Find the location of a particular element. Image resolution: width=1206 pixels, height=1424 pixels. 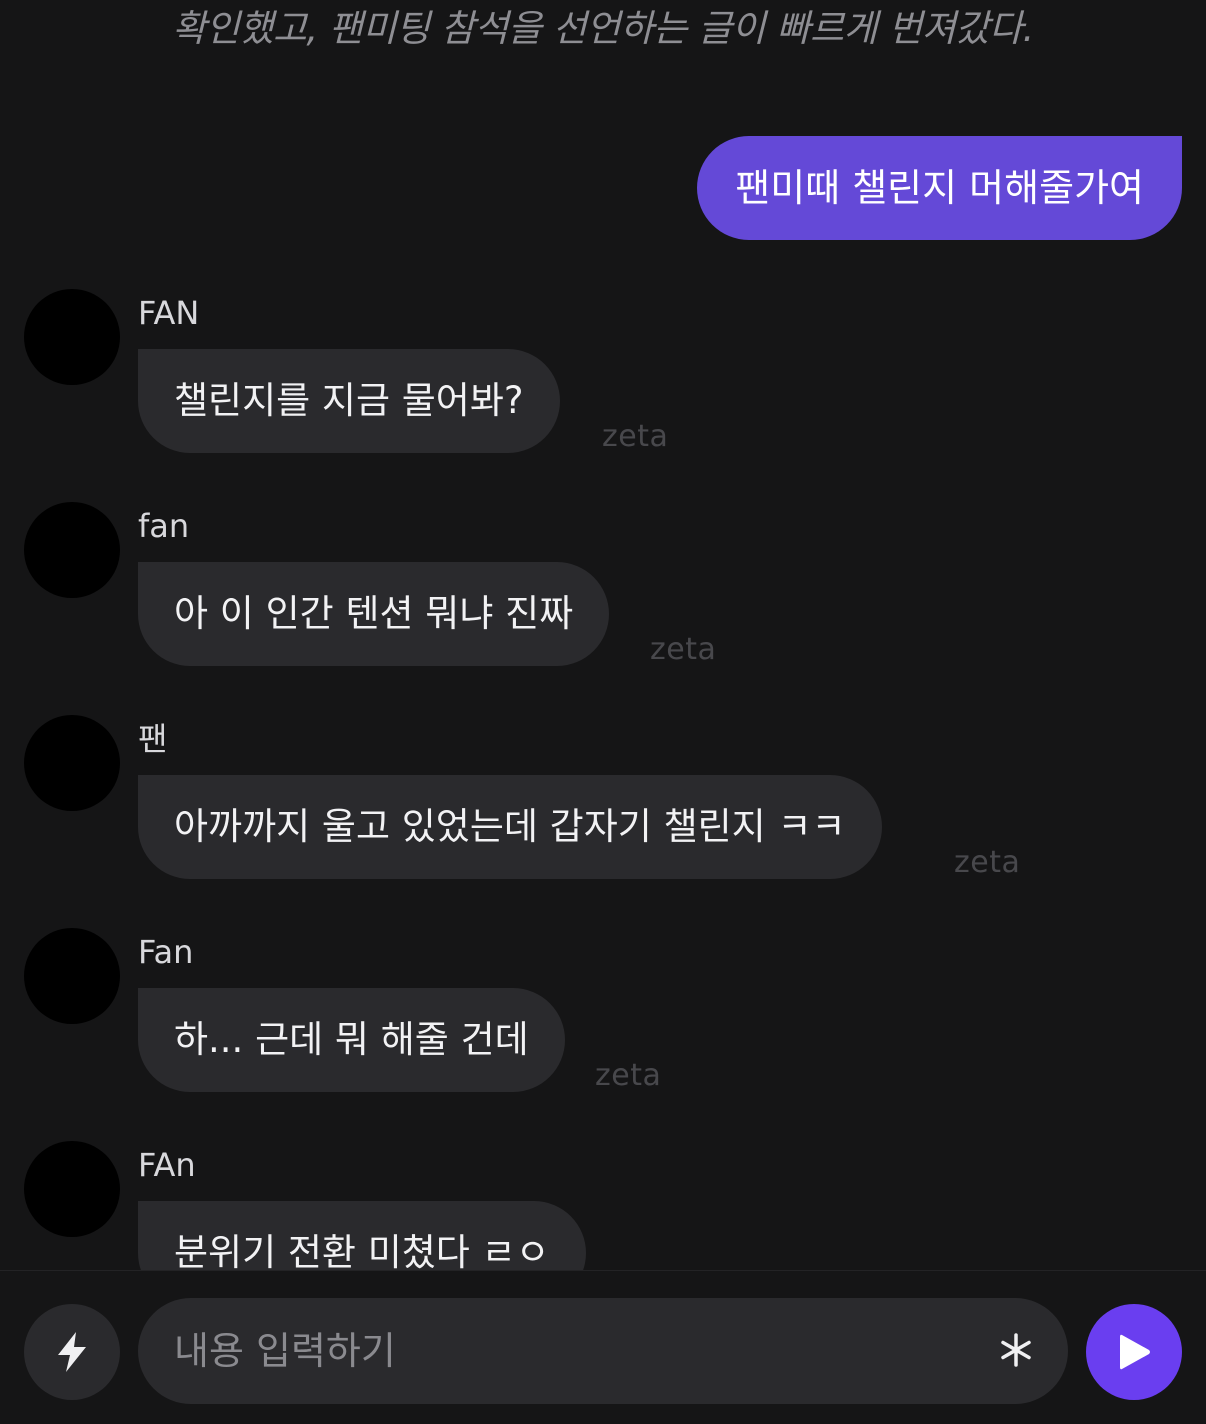

character-message: 팬 아까까지 울고 있었는데 갑자기 챌린지 ㅋㅋ zeta is located at coordinates (604, 810).